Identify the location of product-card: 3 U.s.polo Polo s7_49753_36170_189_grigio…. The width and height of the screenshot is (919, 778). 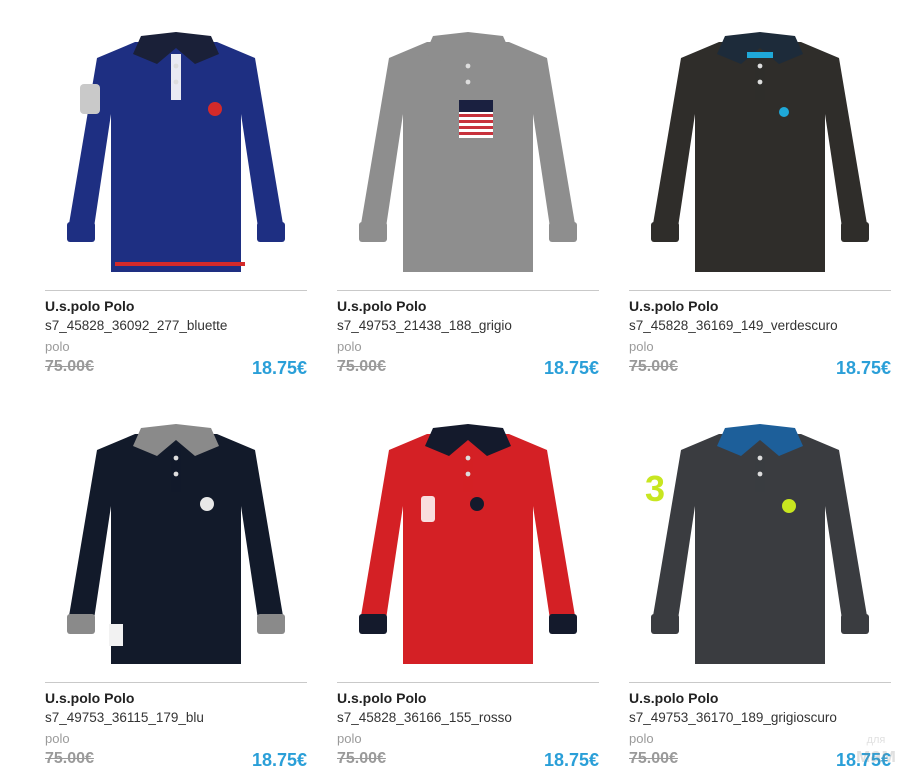
(760, 592).